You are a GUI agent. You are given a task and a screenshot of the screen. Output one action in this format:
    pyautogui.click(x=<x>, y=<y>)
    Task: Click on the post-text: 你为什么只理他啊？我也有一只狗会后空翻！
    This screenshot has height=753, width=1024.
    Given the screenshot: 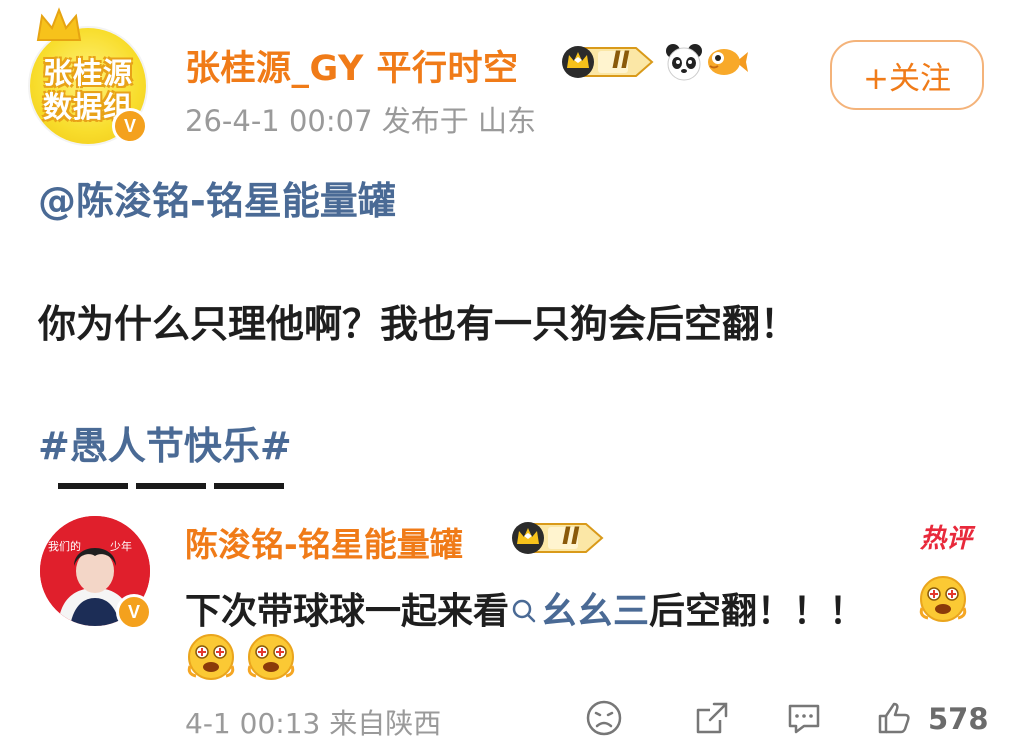 What is the action you would take?
    pyautogui.click(x=418, y=324)
    